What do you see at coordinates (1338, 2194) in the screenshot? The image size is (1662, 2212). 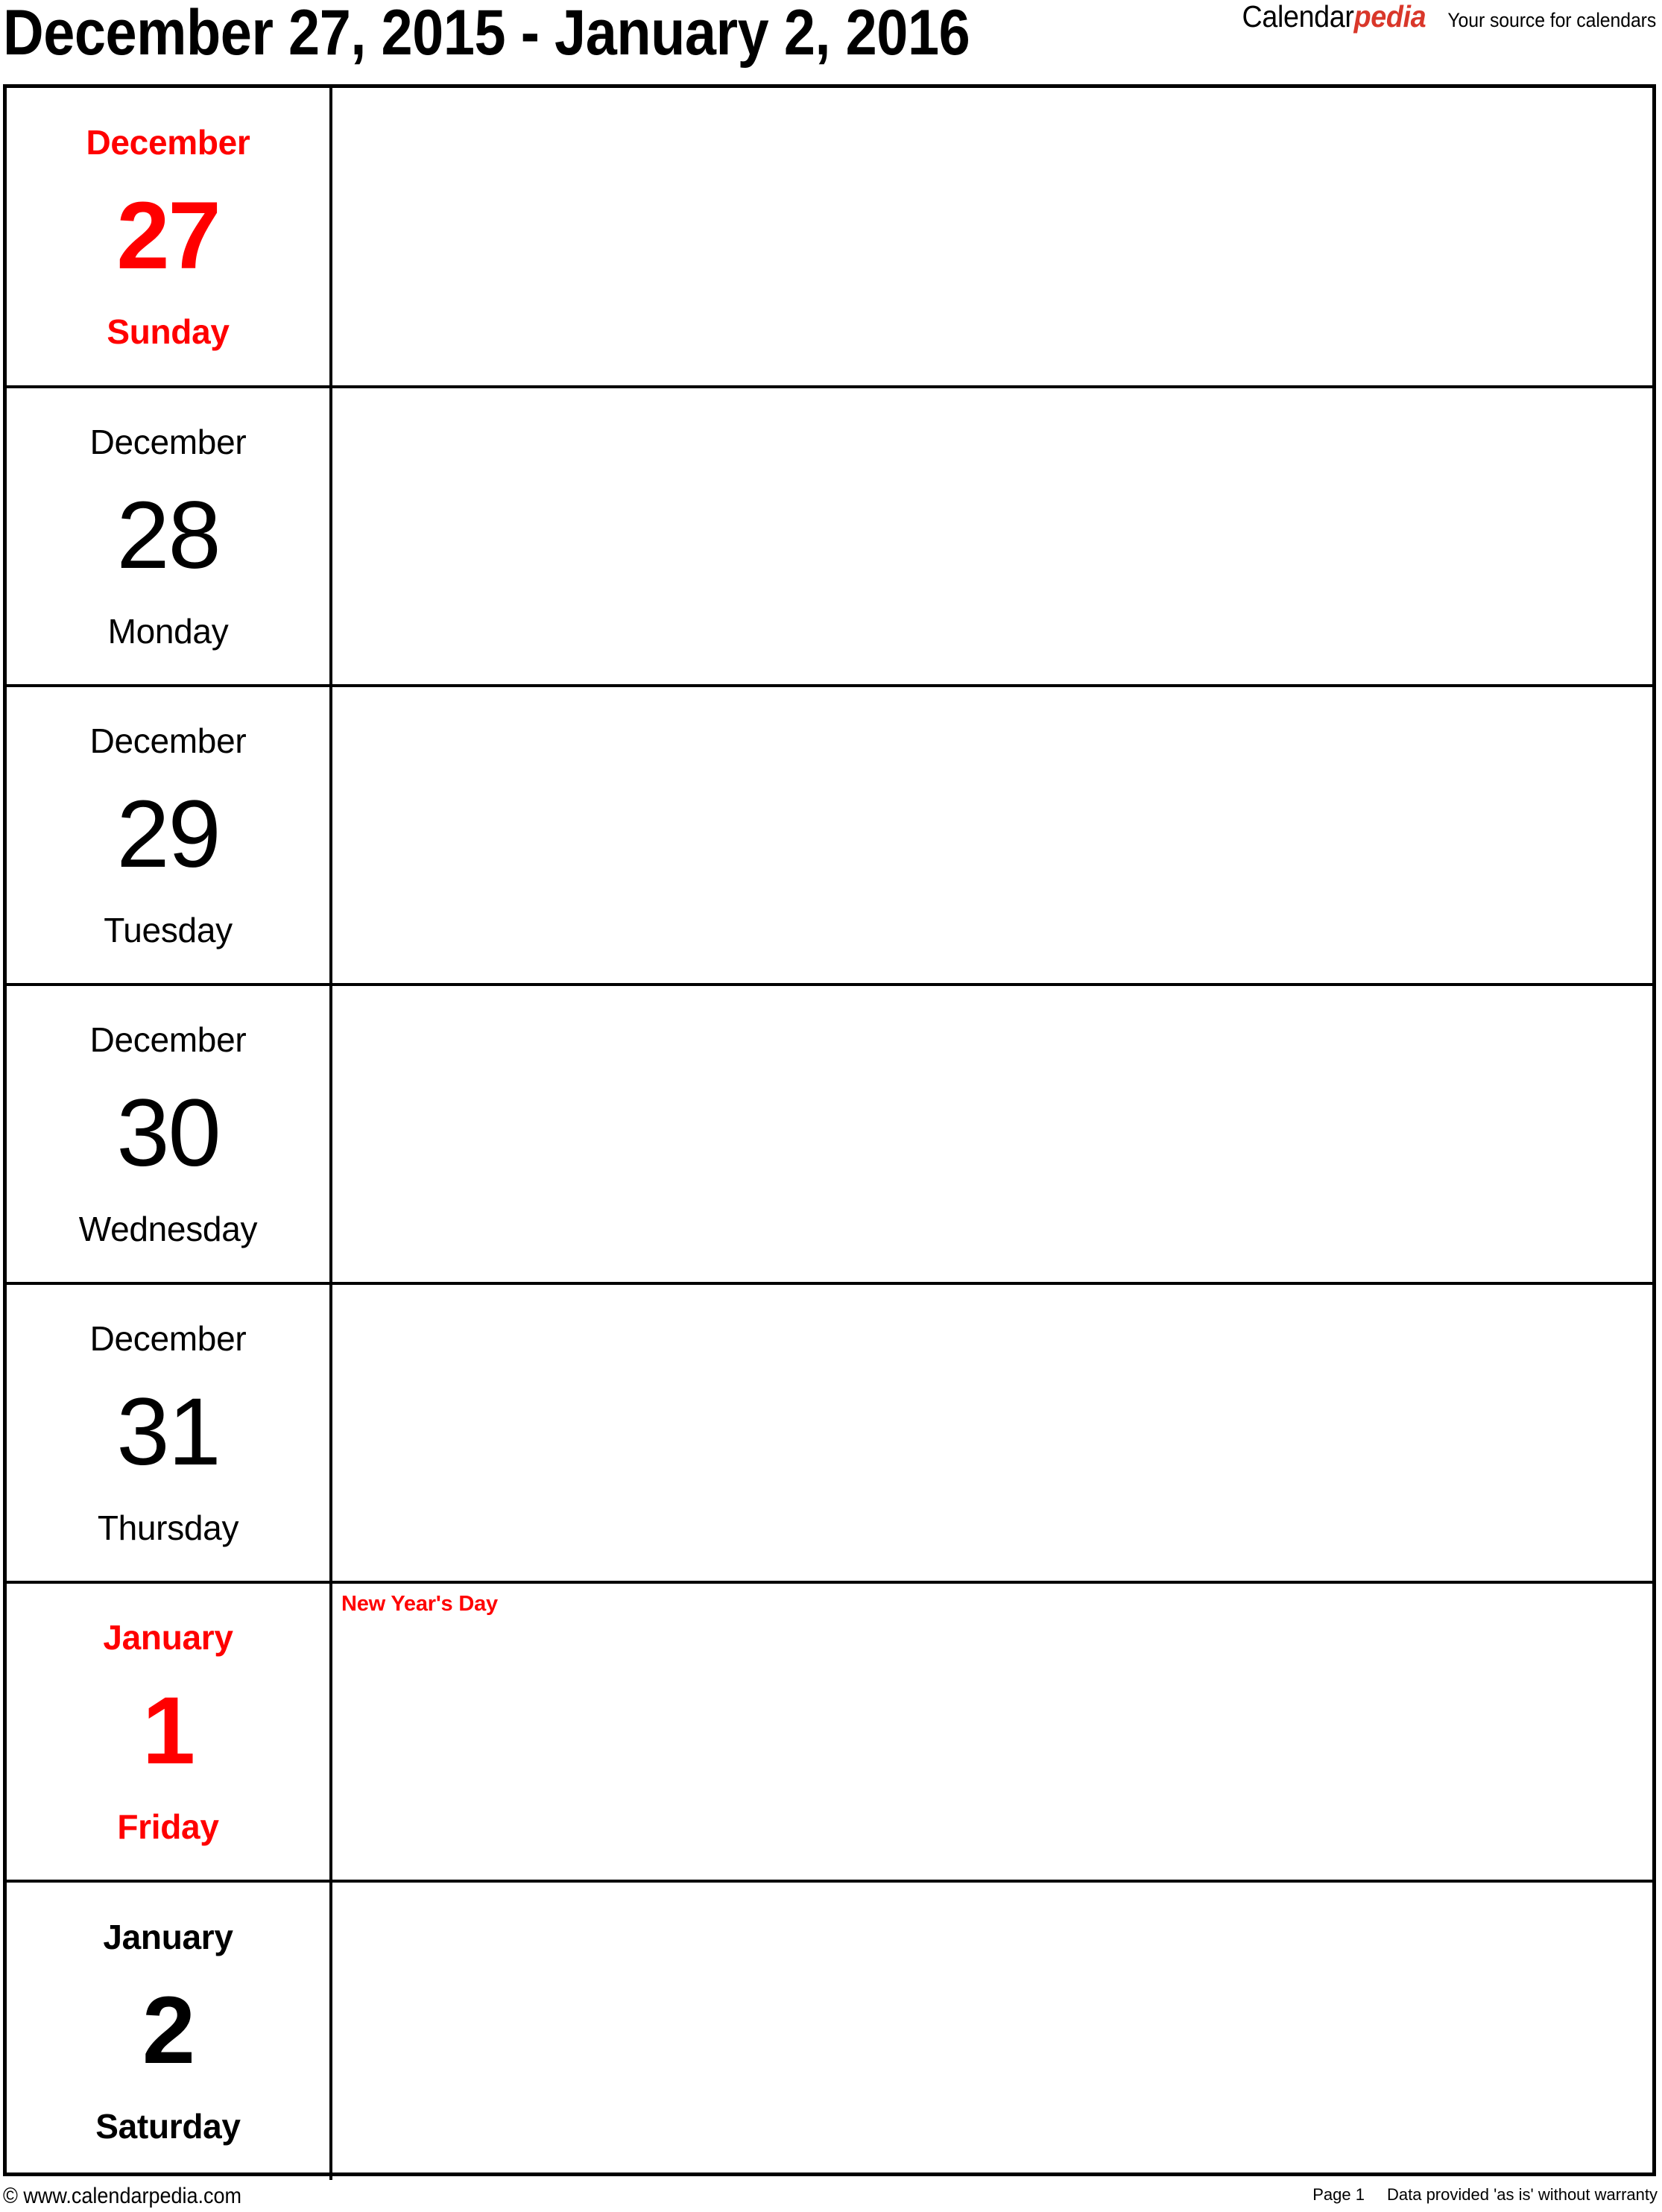 I see `page-number: Page 1` at bounding box center [1338, 2194].